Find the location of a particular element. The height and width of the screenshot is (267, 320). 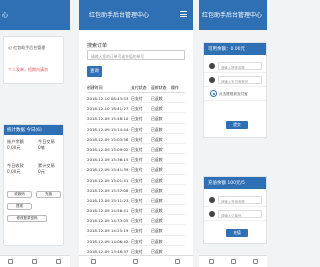

stats-header: 统计数据 今日(6) is located at coordinates (33, 130).